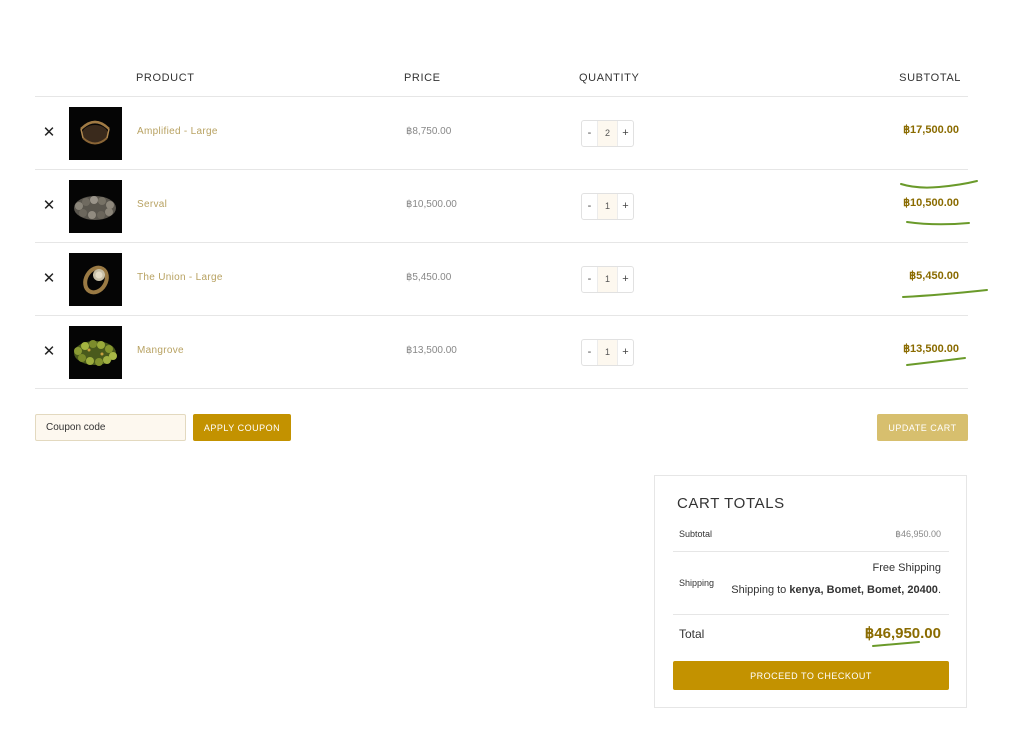 The image size is (1024, 746). What do you see at coordinates (760, 590) in the screenshot?
I see `shipping-to-prefix: Shipping to` at bounding box center [760, 590].